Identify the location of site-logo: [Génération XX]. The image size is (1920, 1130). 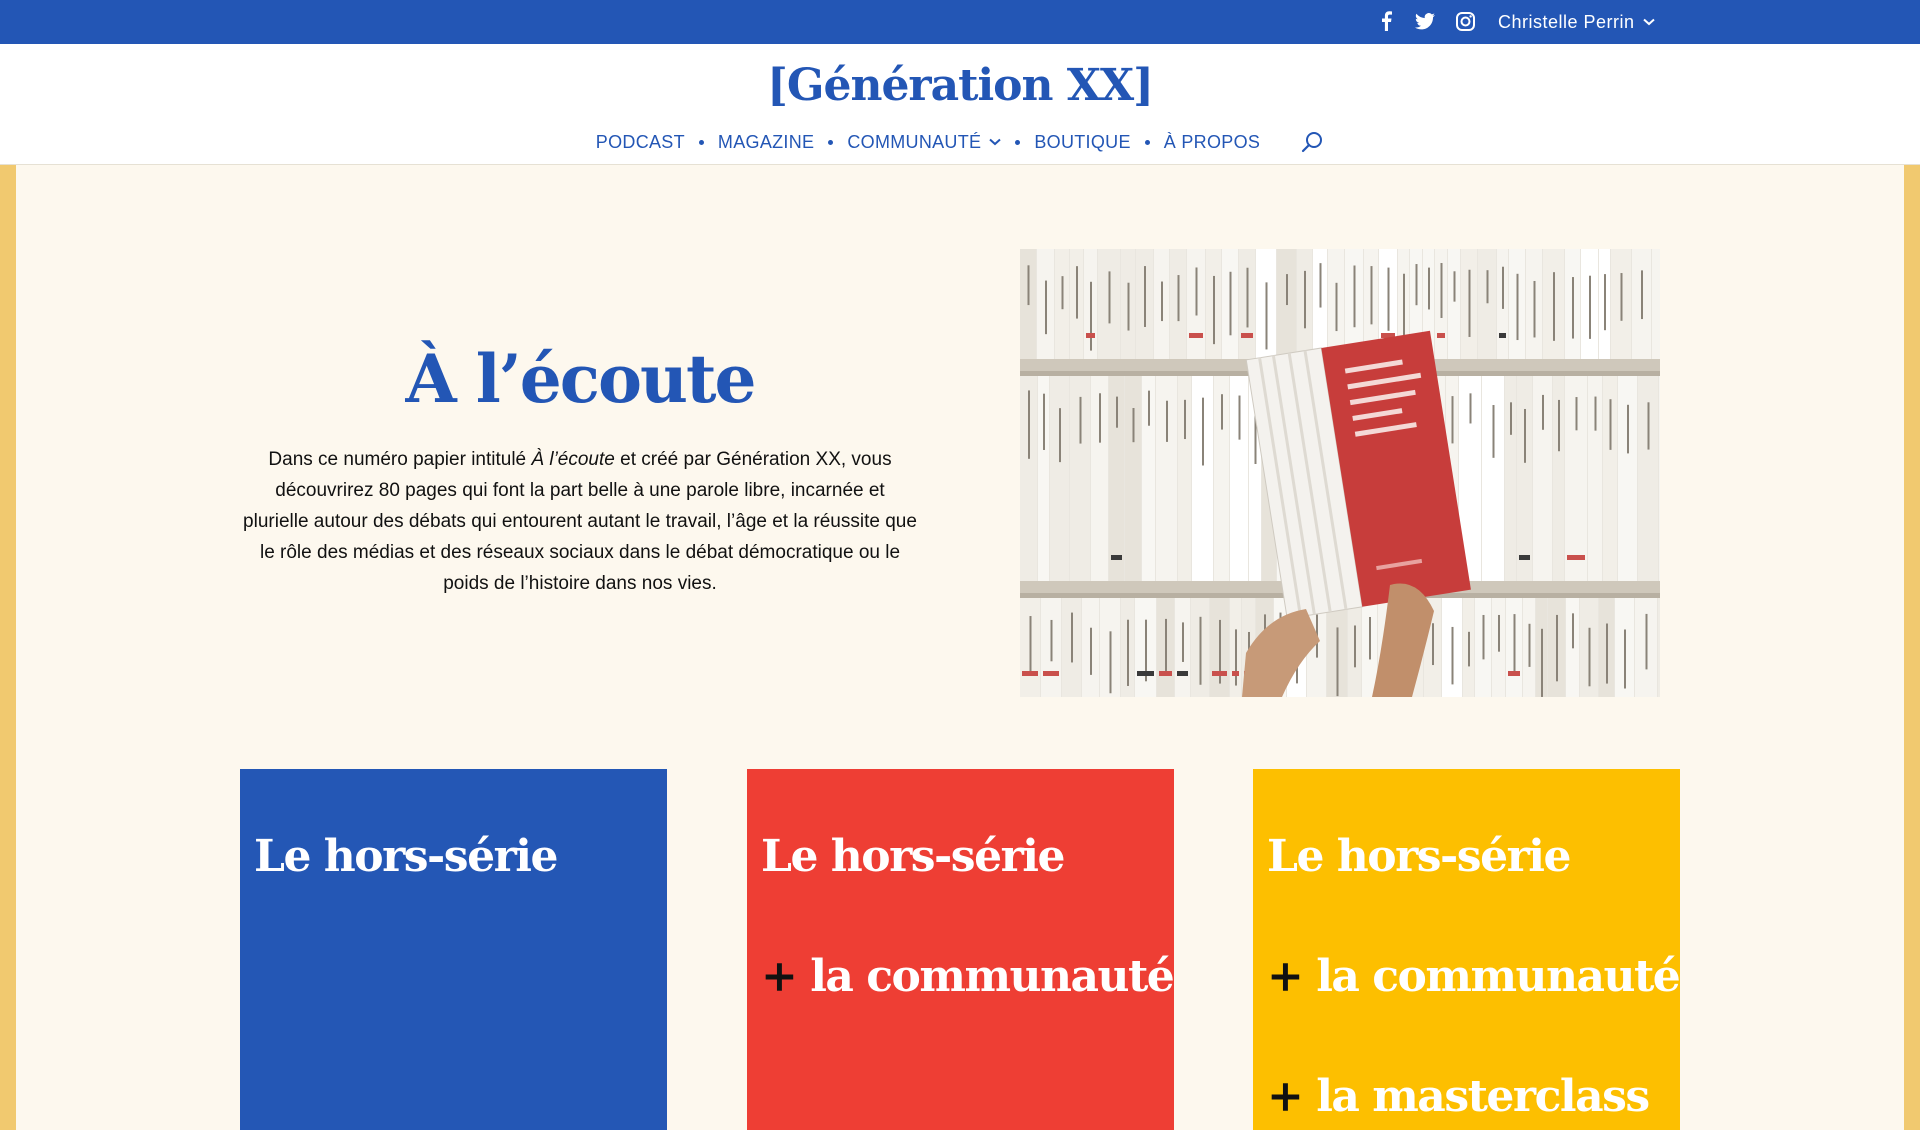
(960, 85).